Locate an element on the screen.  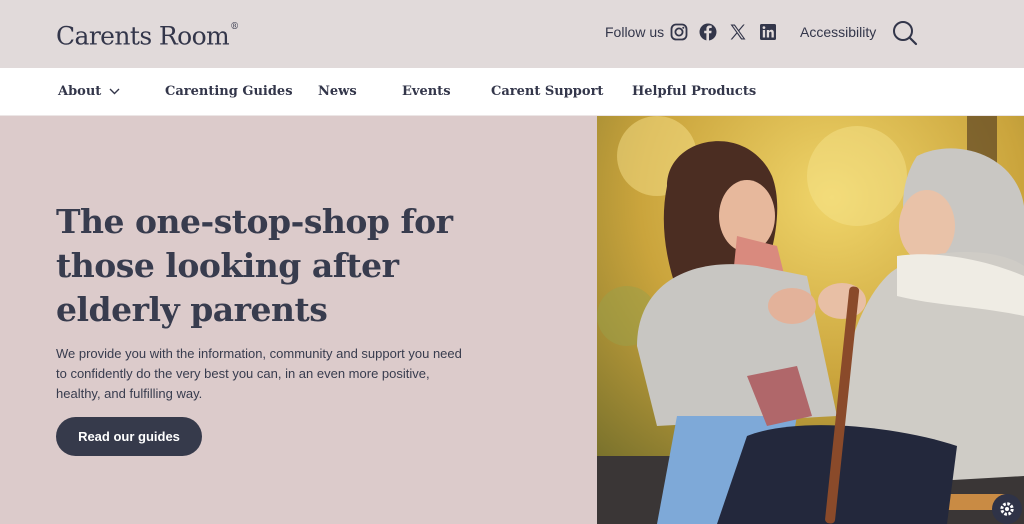
nav-item-label: News is located at coordinates (337, 91).